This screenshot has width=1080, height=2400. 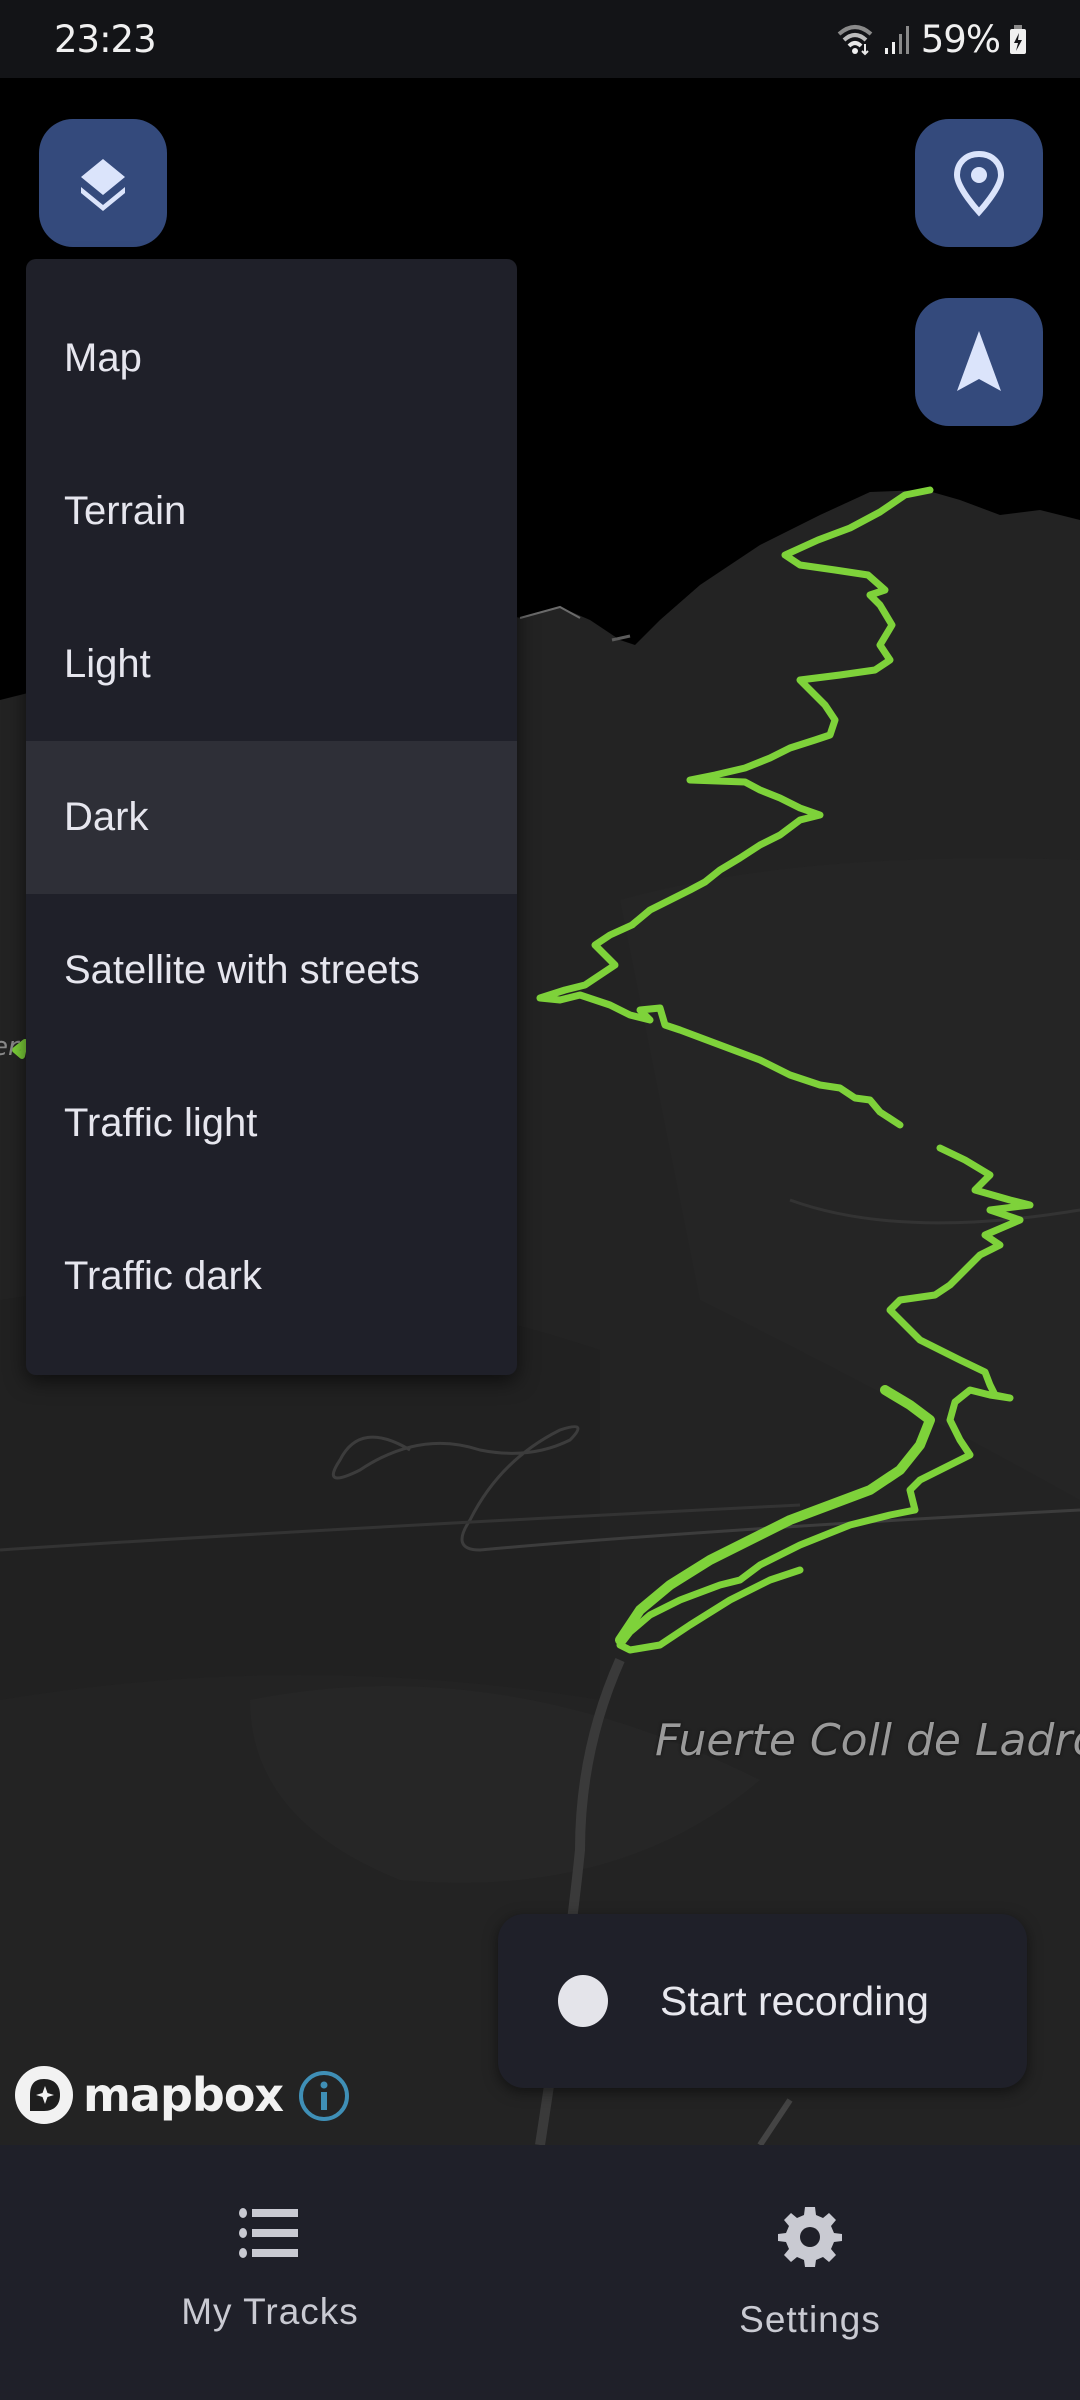 What do you see at coordinates (271, 970) in the screenshot?
I see `menu-item-satellite-streets: Satellite with streets` at bounding box center [271, 970].